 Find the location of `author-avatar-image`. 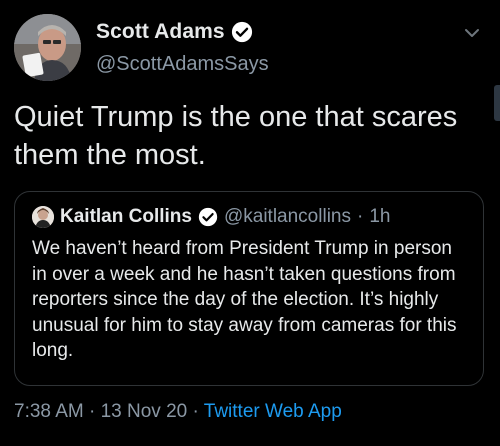

author-avatar-image is located at coordinates (47, 47).